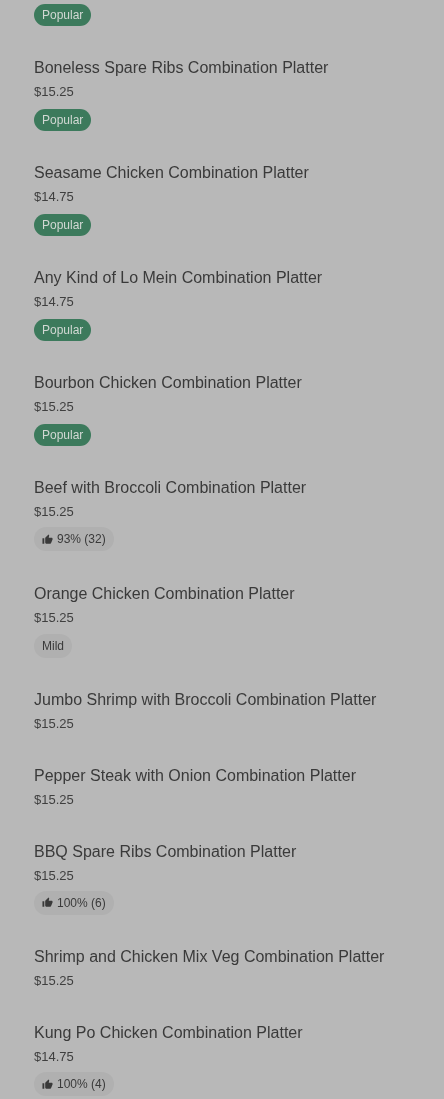  What do you see at coordinates (235, 68) in the screenshot?
I see `dish-name: Boneless Spare Ribs Combination Platter` at bounding box center [235, 68].